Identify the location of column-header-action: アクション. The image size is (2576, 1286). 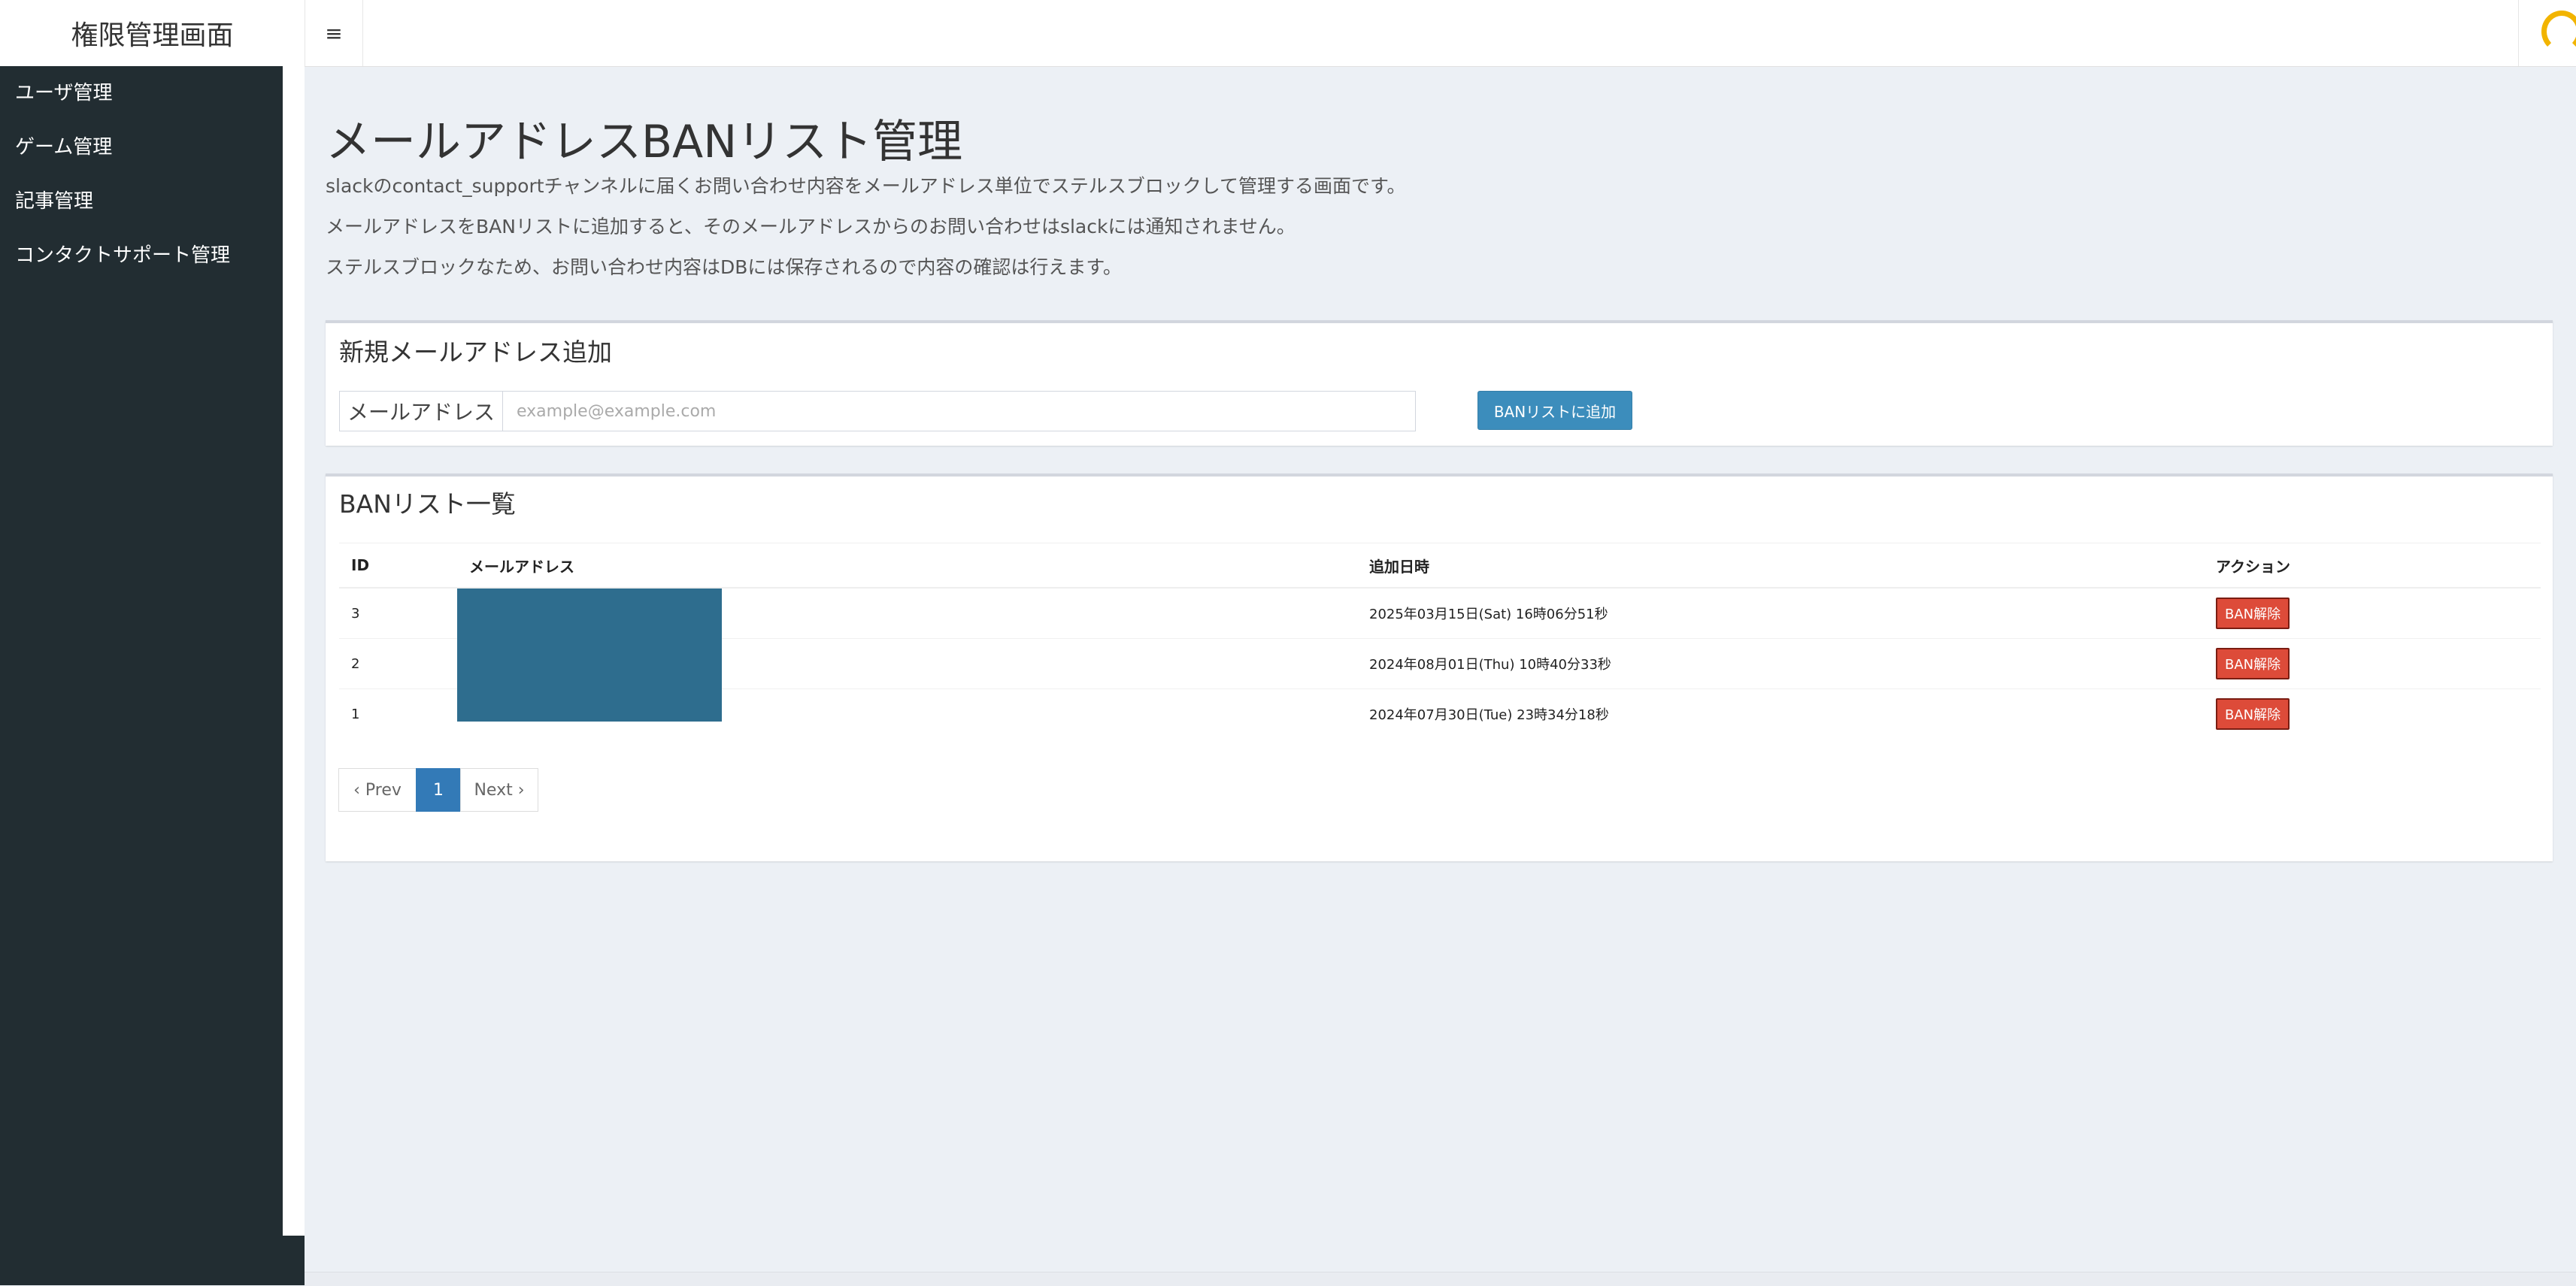
(2372, 566).